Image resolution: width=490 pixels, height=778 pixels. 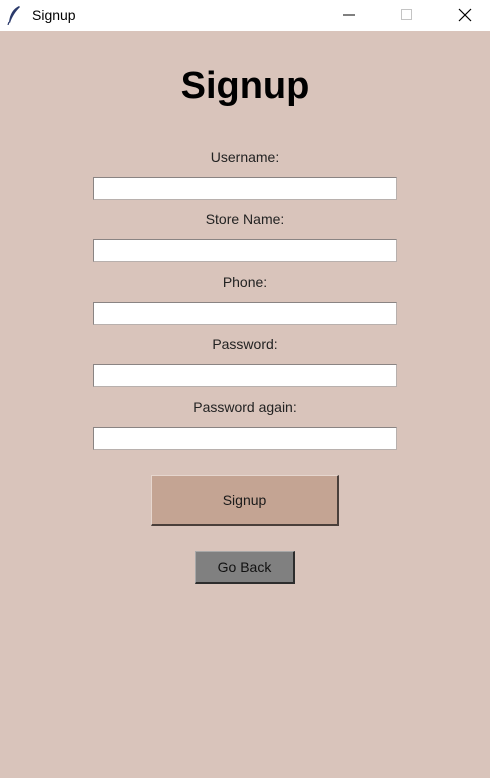 I want to click on minimize-button, so click(x=349, y=15).